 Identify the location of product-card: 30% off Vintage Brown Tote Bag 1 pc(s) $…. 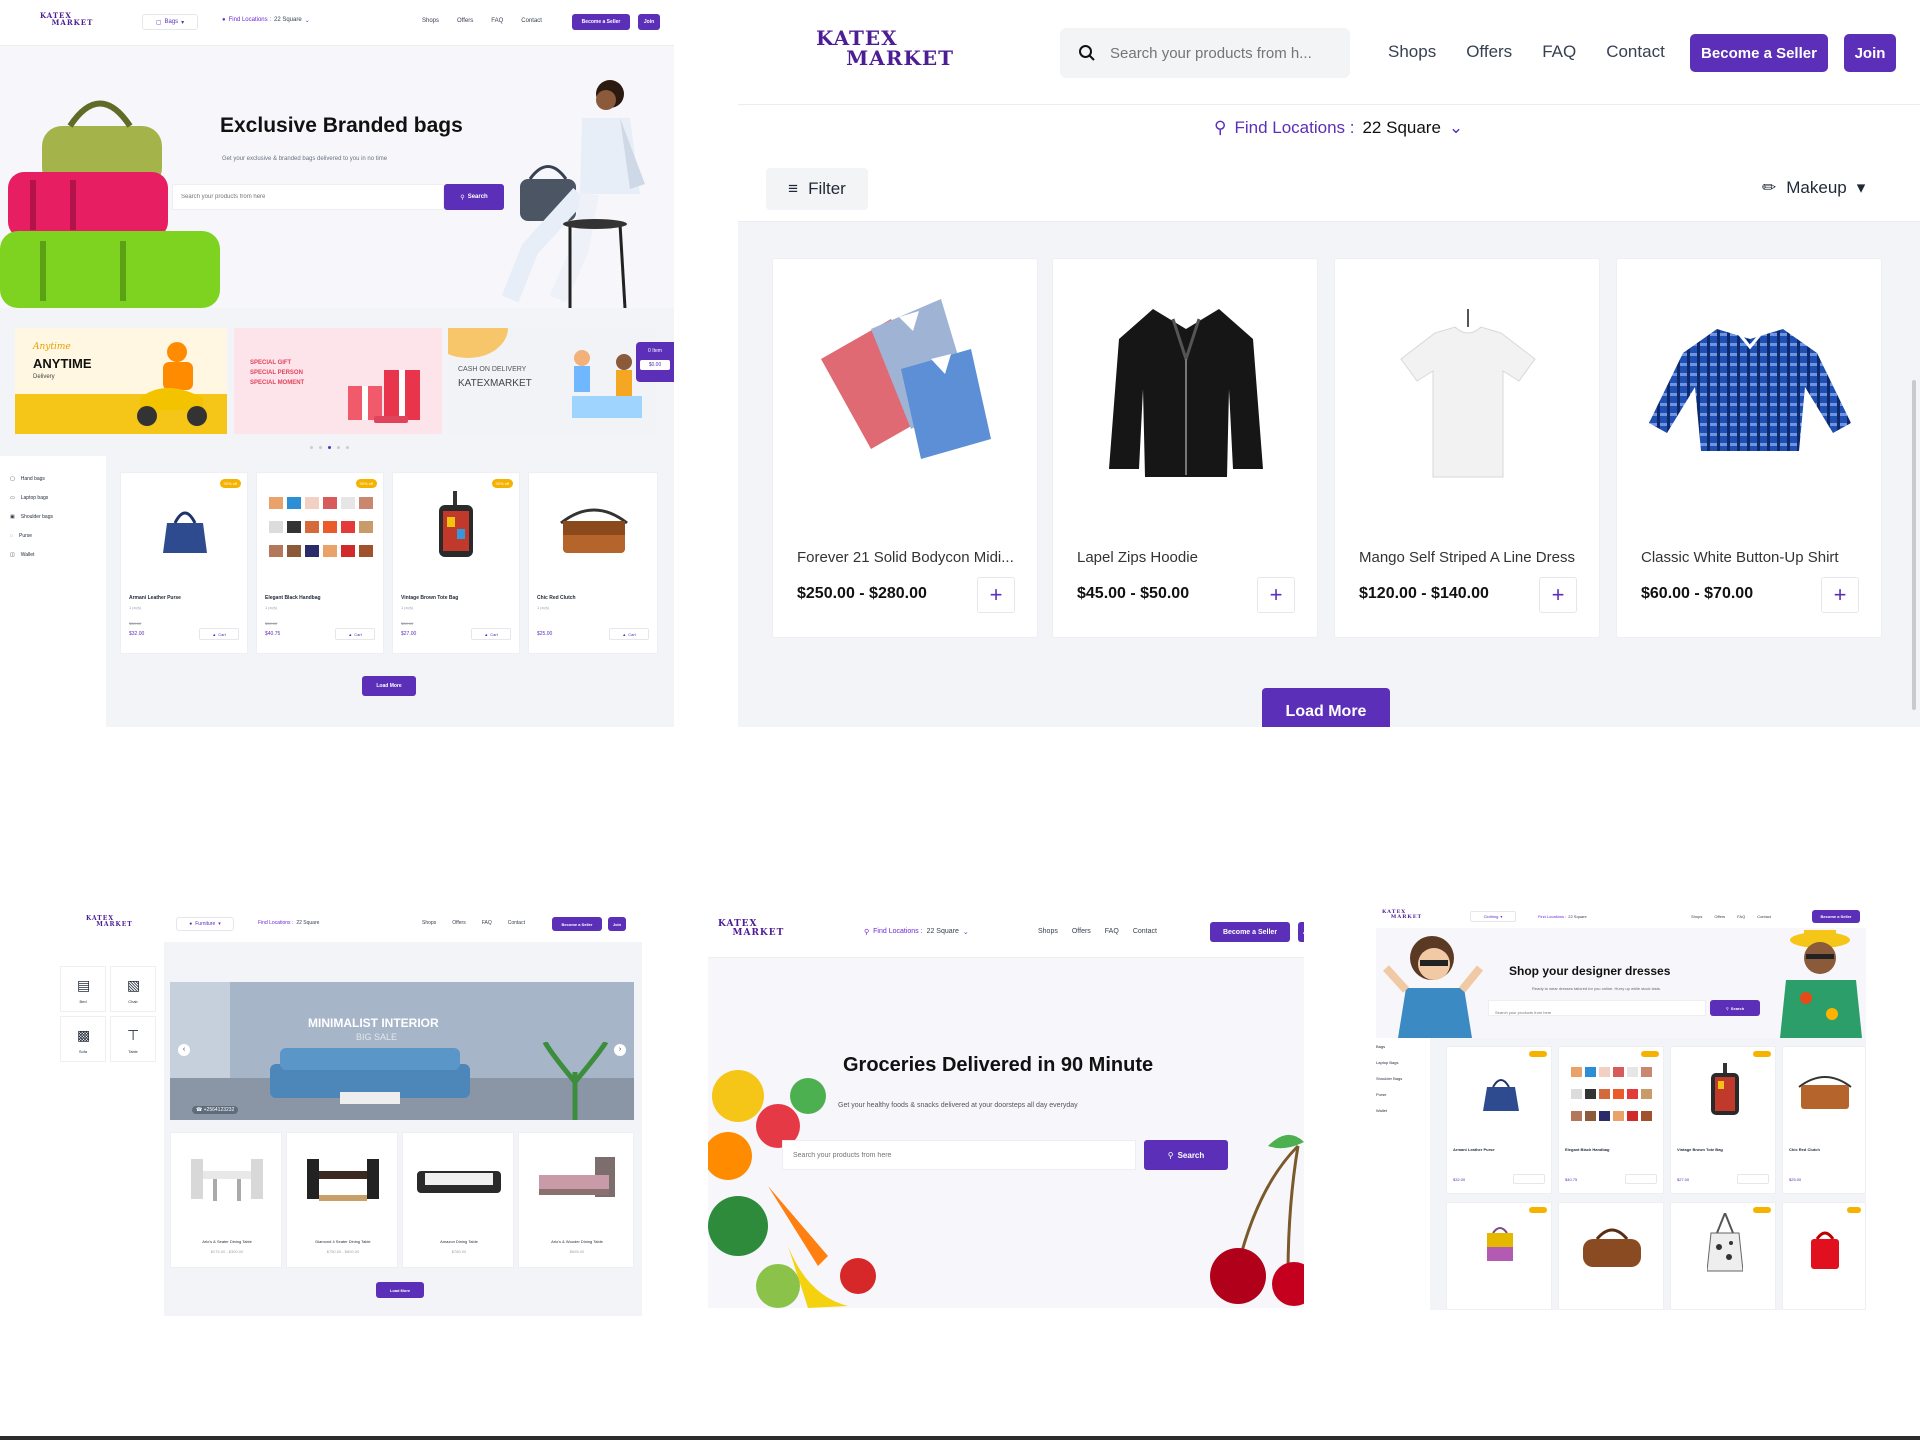
(456, 563).